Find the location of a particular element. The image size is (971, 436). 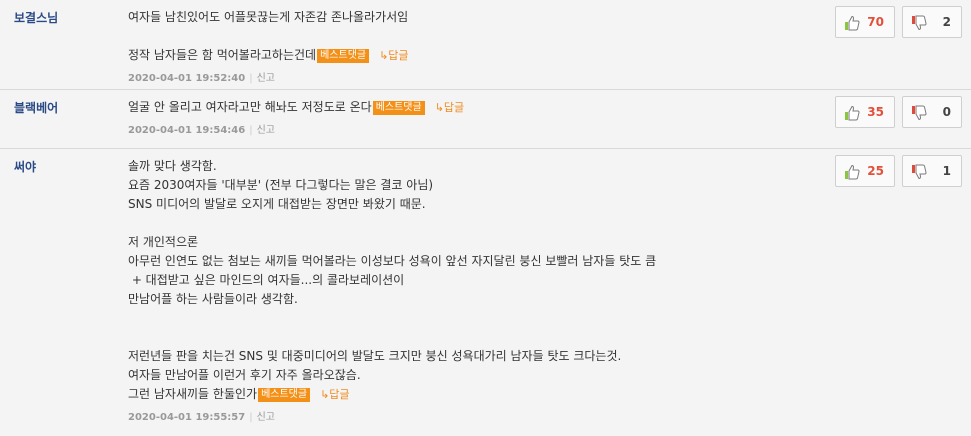

comment-text-line: 저 개인적으론 is located at coordinates (163, 242).